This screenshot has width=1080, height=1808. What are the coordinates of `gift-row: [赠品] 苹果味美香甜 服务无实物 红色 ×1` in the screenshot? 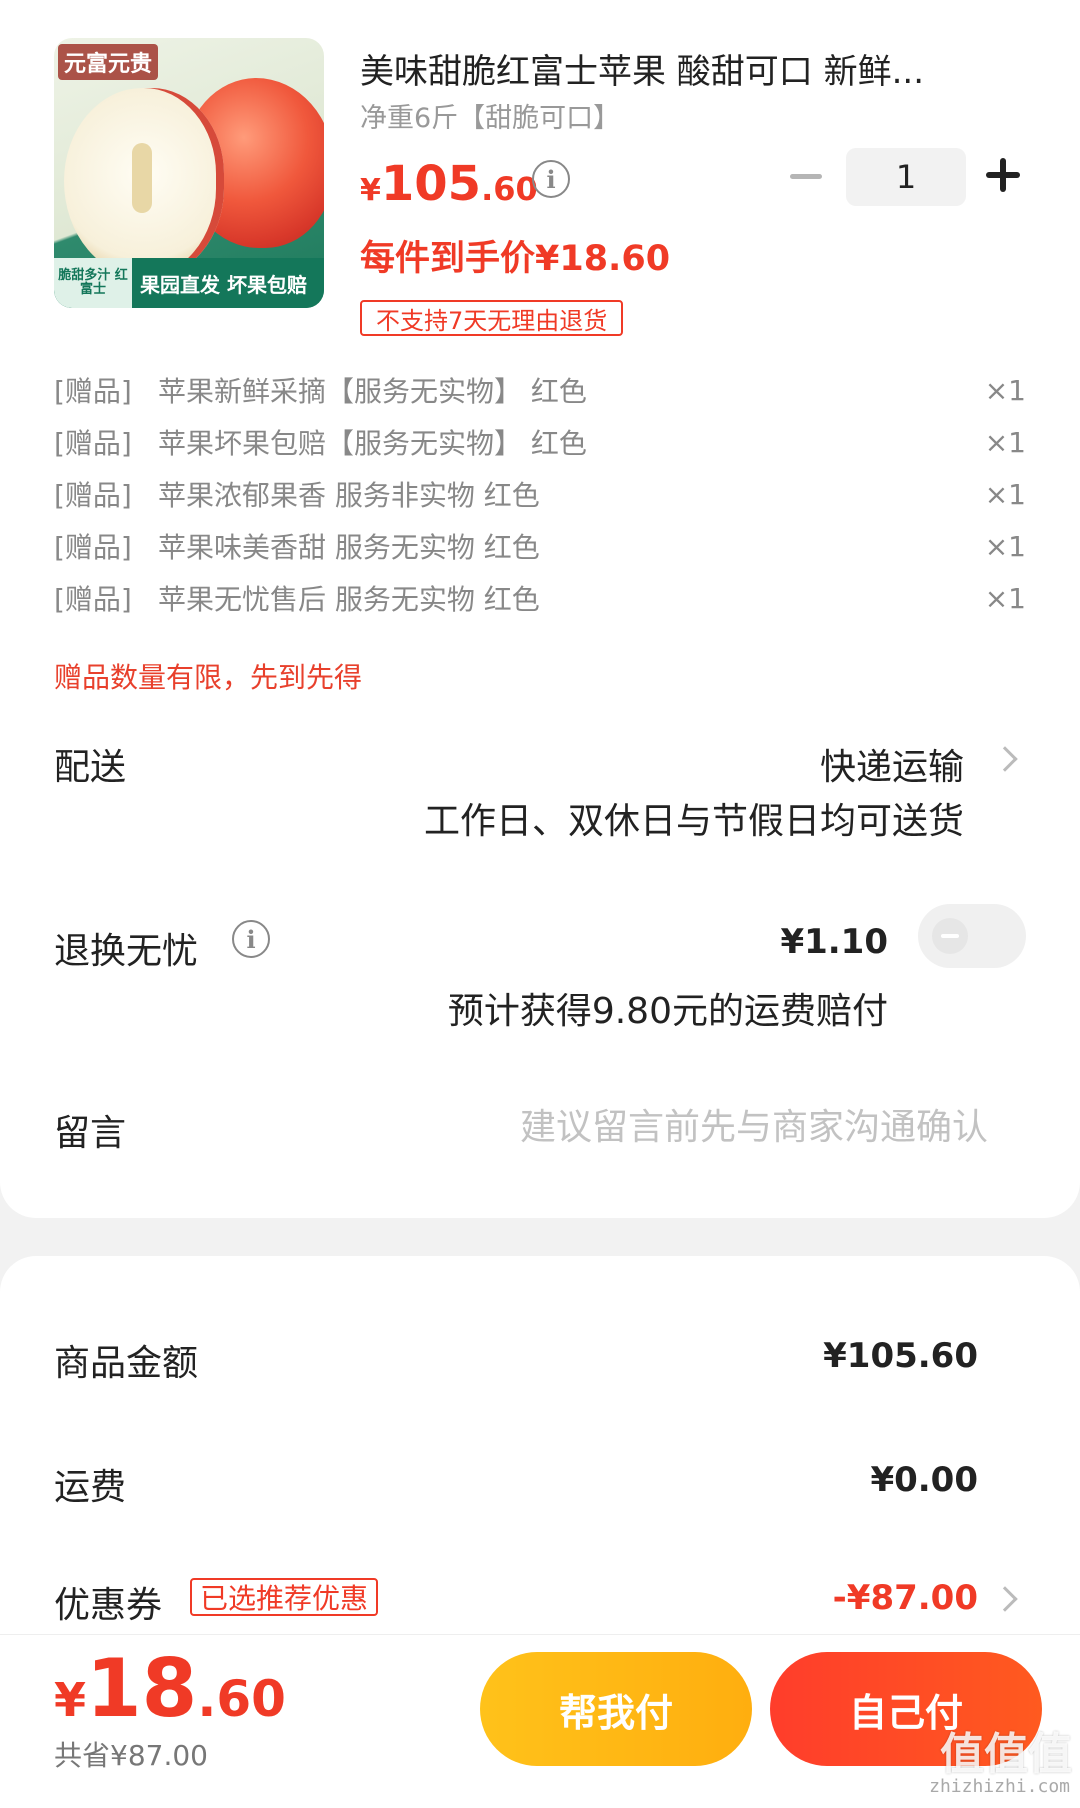 It's located at (540, 546).